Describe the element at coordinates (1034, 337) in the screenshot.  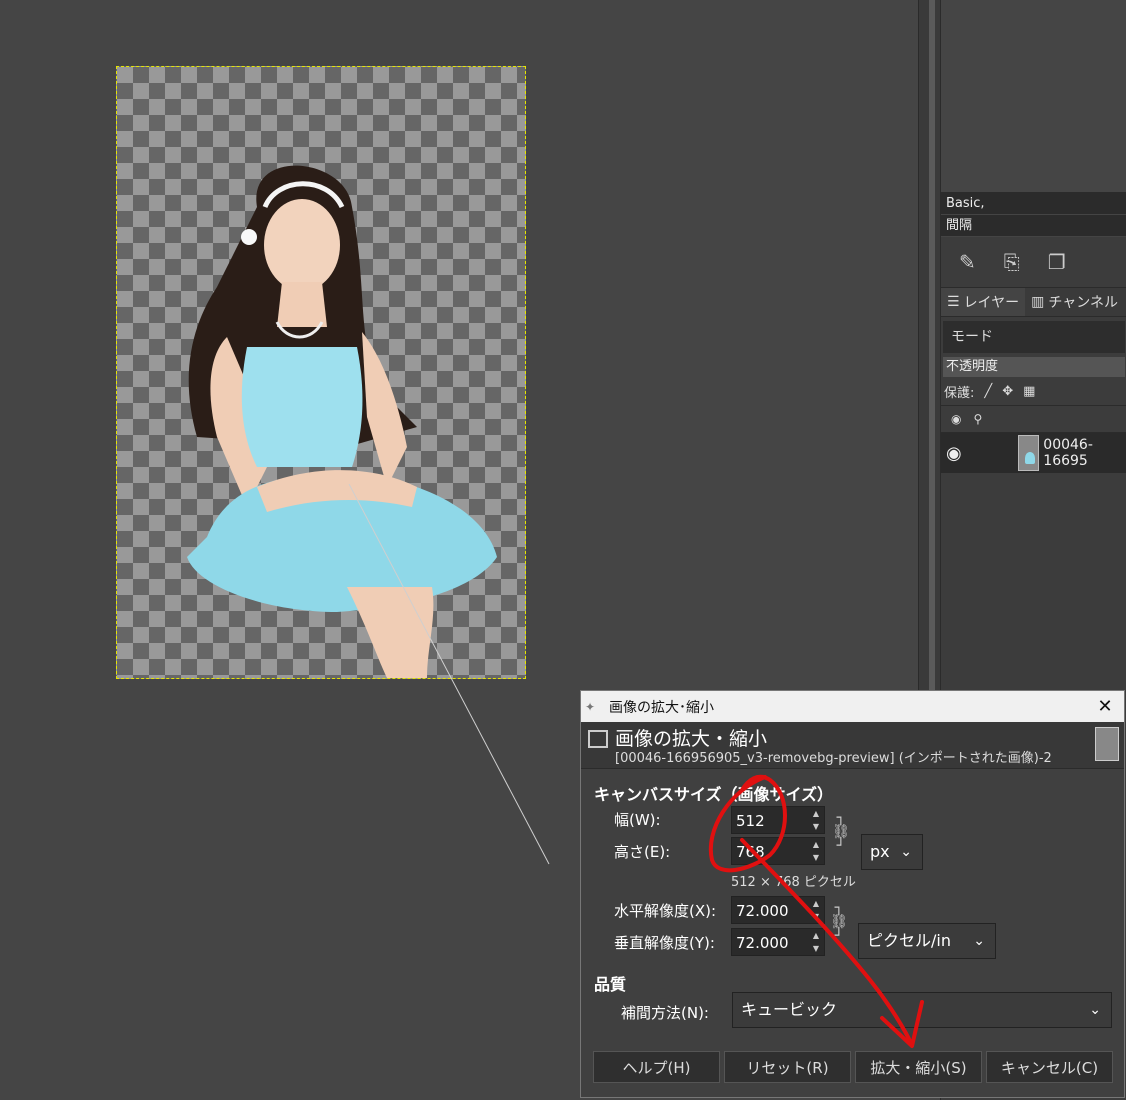
I see `layer-mode-select: モード` at that location.